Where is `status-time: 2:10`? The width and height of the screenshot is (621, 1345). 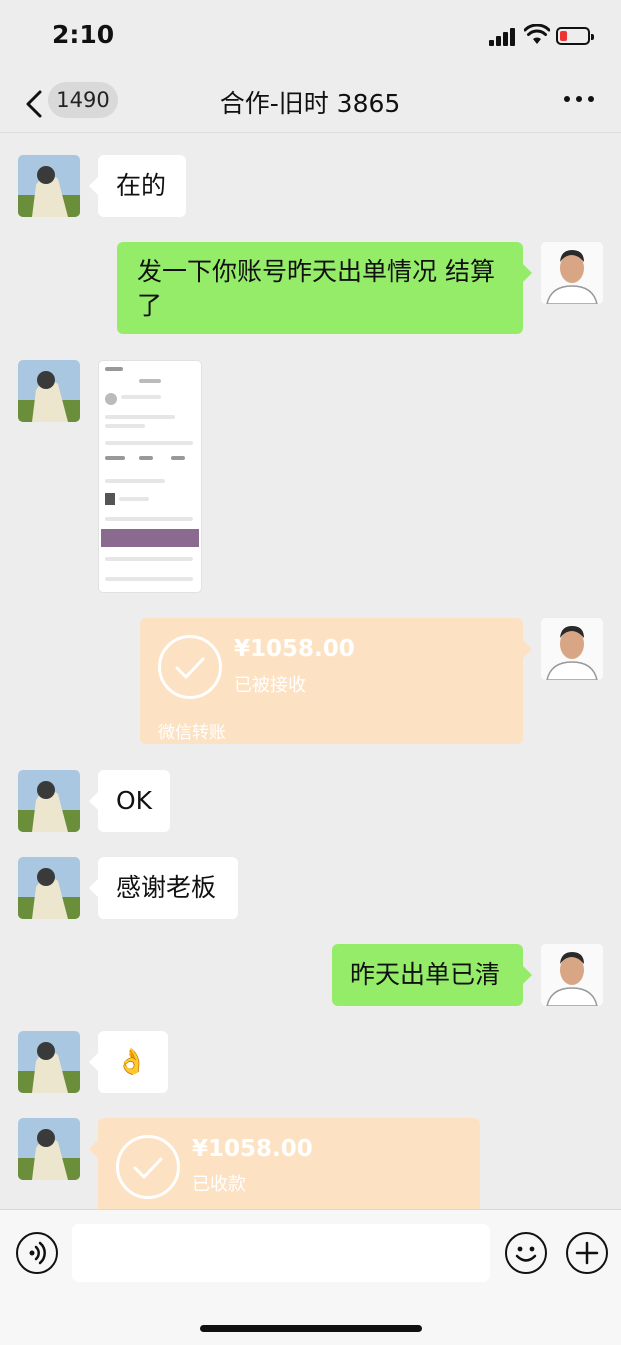 status-time: 2:10 is located at coordinates (83, 34).